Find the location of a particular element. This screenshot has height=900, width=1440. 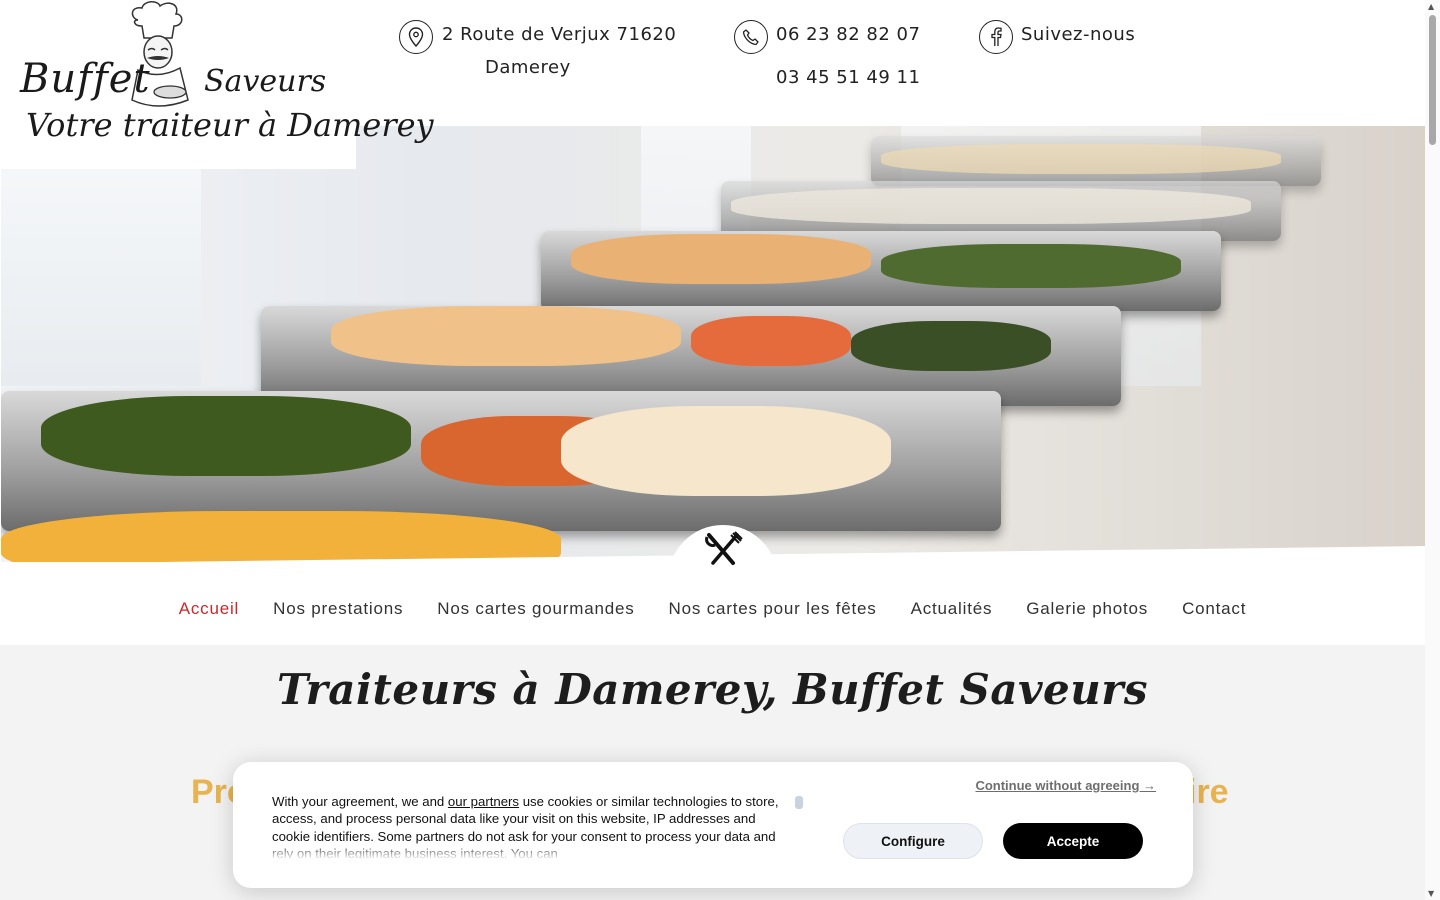

phone-icon is located at coordinates (751, 37).